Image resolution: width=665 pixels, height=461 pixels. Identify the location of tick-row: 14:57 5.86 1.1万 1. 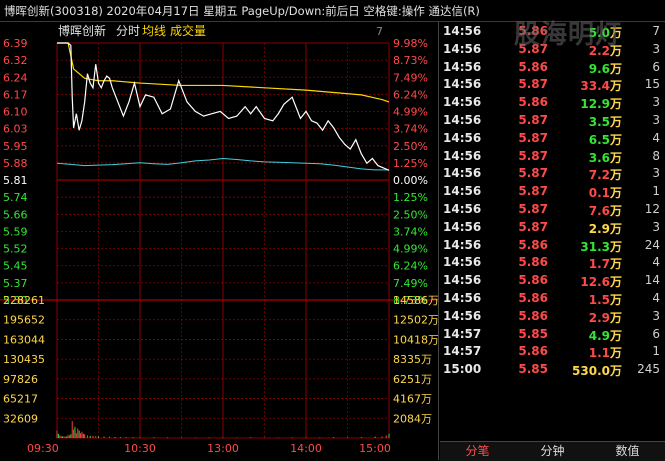
(552, 352).